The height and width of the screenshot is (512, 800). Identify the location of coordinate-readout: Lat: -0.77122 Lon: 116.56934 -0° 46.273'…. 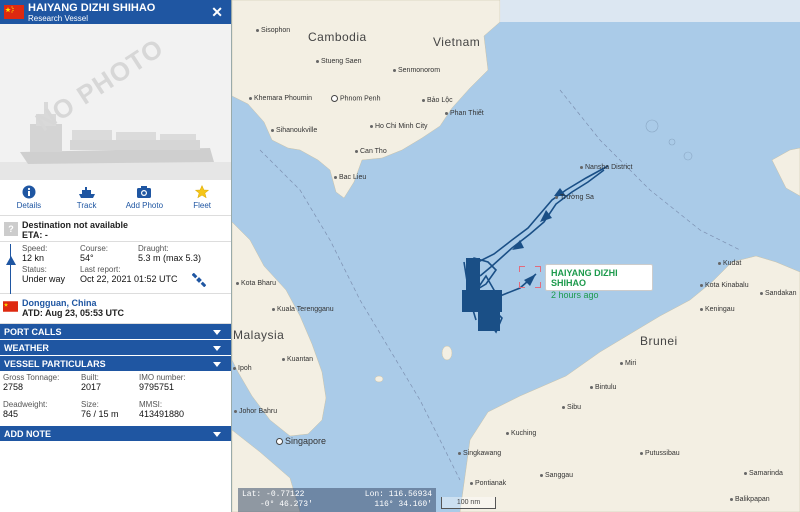
(337, 500).